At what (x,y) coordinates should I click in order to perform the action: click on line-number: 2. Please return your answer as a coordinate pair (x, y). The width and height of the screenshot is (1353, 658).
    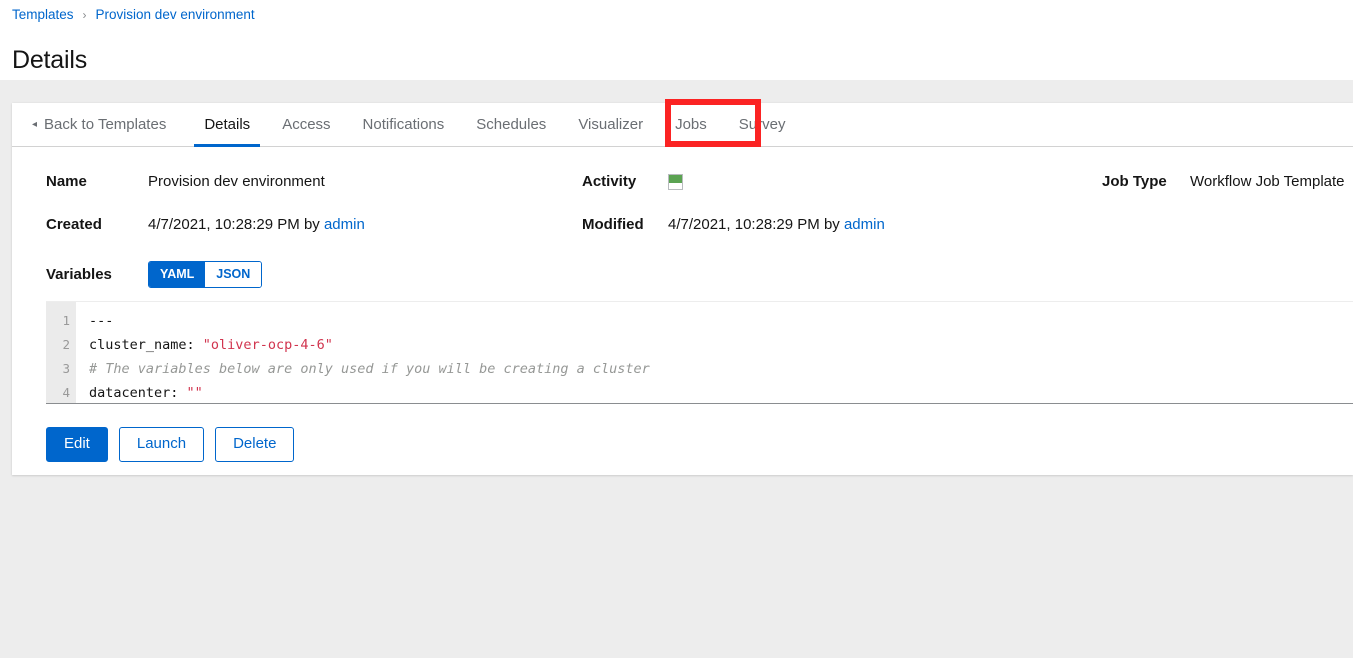
    Looking at the image, I should click on (66, 345).